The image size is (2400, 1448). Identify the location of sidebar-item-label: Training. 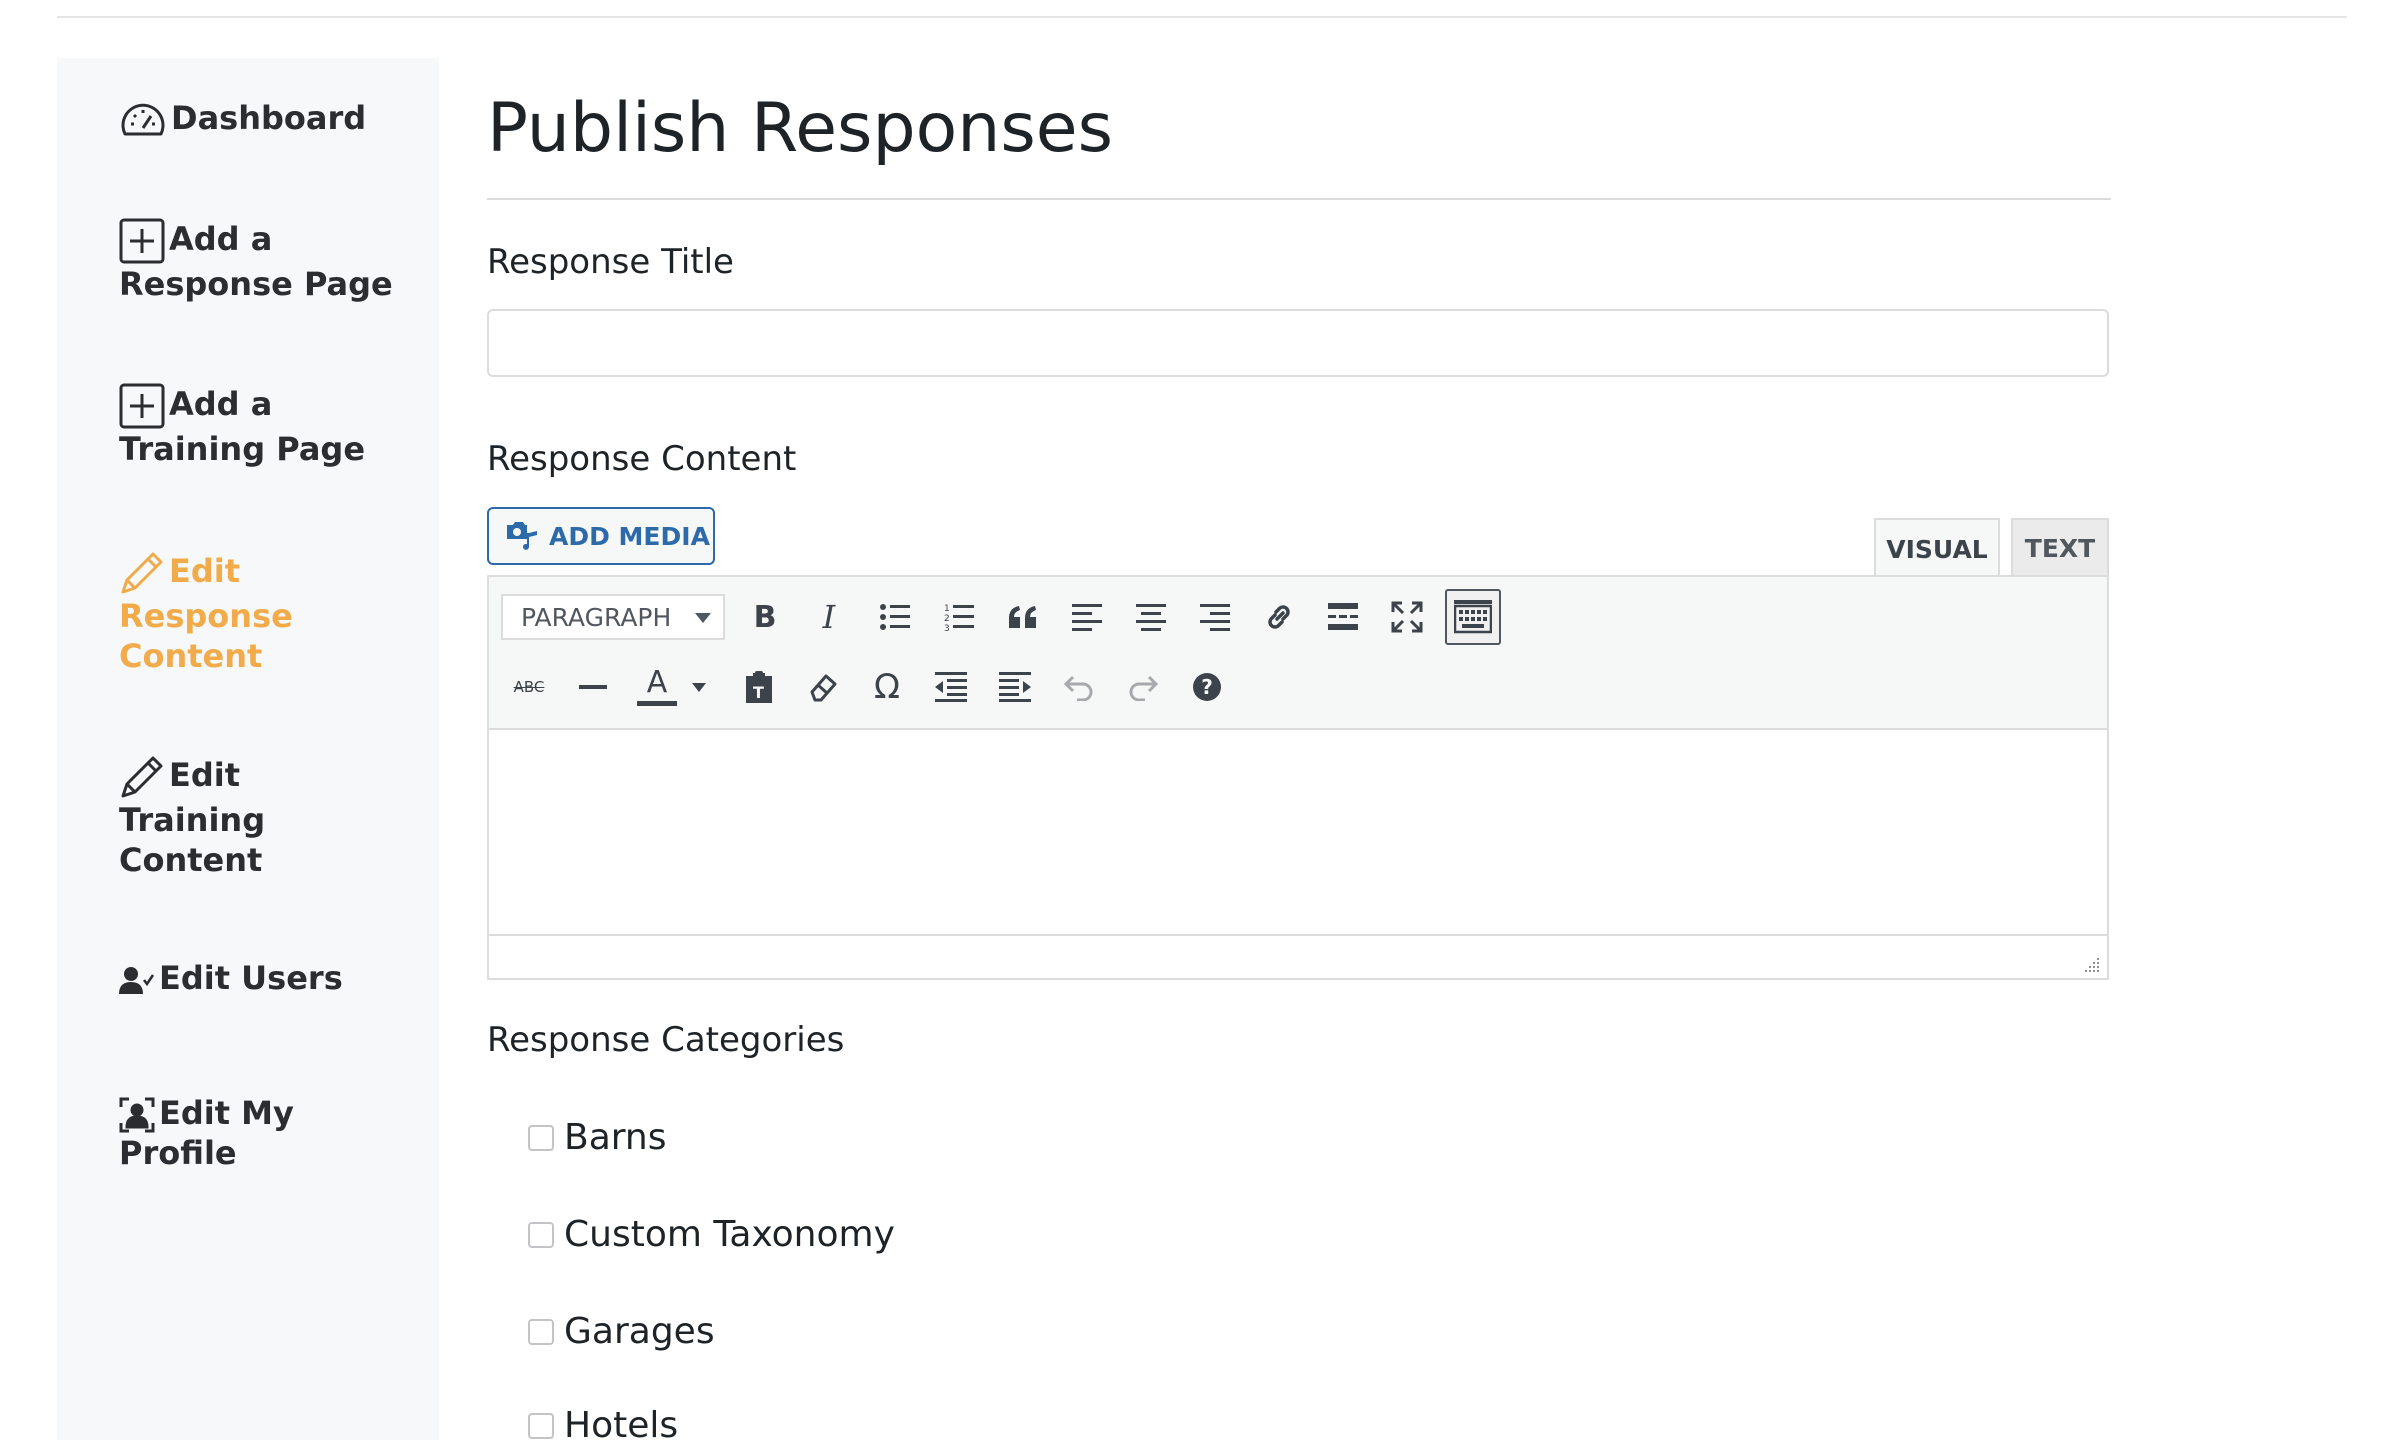
(192, 820).